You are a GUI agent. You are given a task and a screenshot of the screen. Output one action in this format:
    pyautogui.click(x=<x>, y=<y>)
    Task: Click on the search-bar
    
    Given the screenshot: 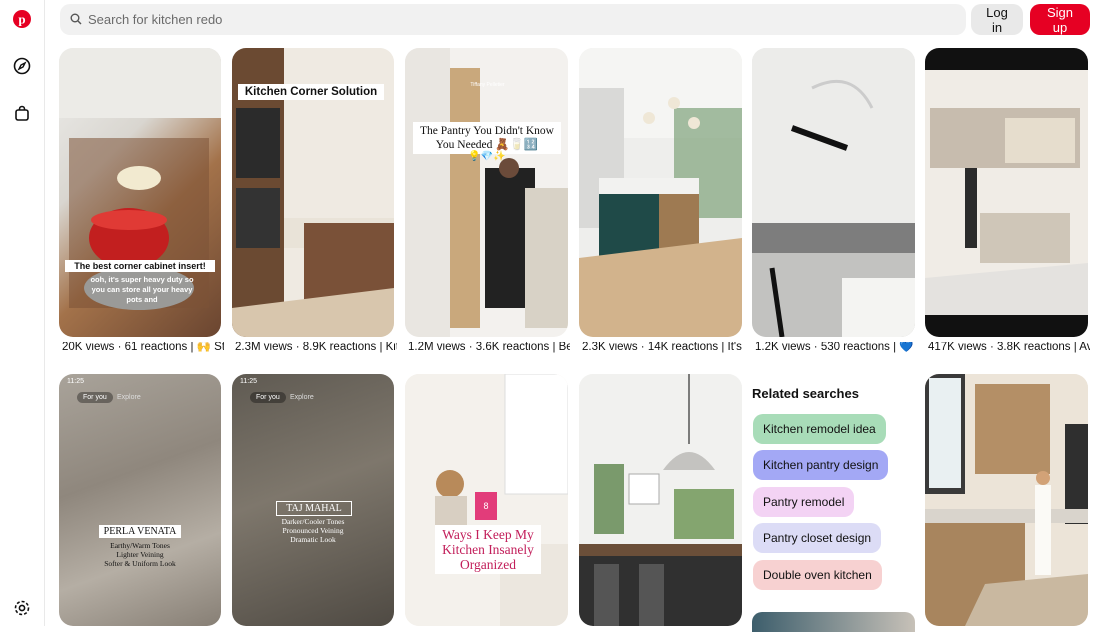 What is the action you would take?
    pyautogui.click(x=513, y=19)
    